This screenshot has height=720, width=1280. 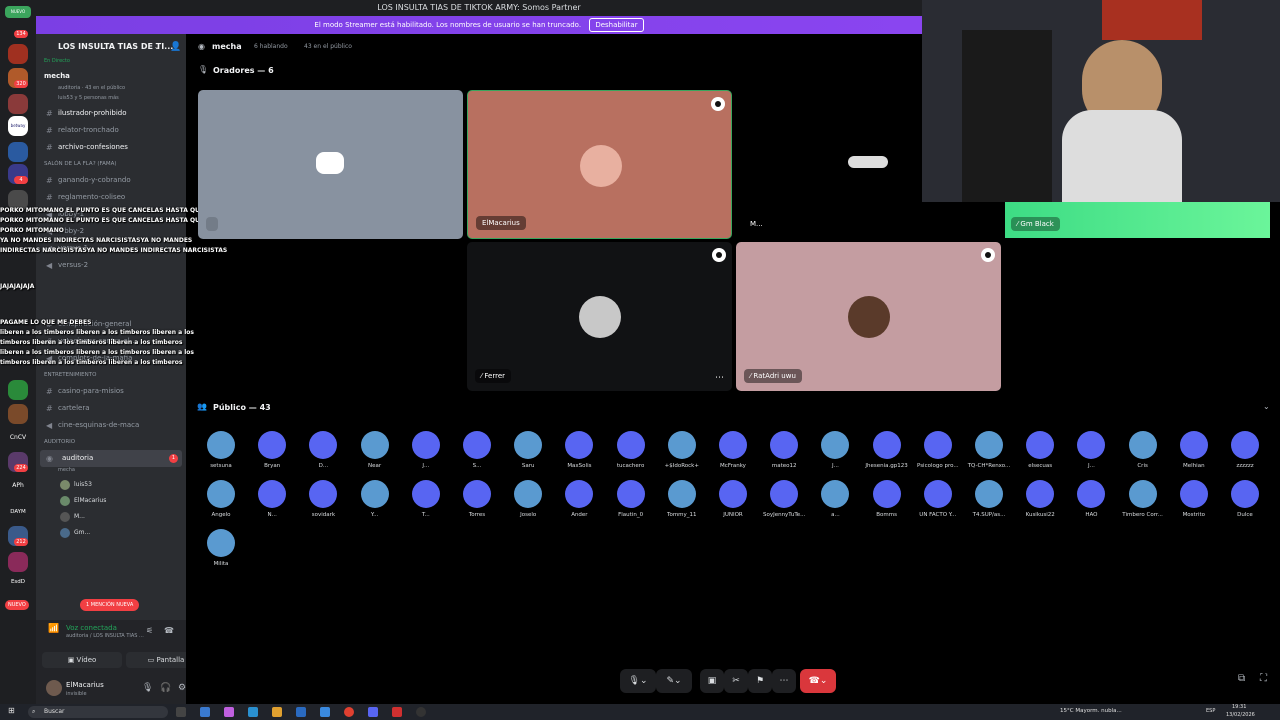 I want to click on audience-member: Jhesenia.gp123, so click(x=887, y=454).